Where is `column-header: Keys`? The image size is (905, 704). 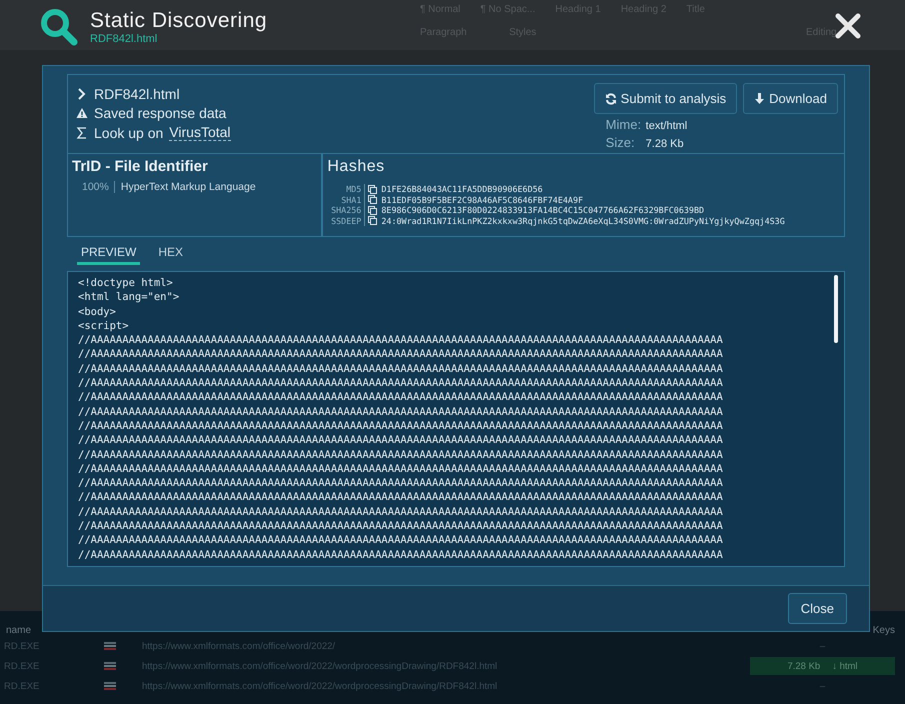
column-header: Keys is located at coordinates (883, 630).